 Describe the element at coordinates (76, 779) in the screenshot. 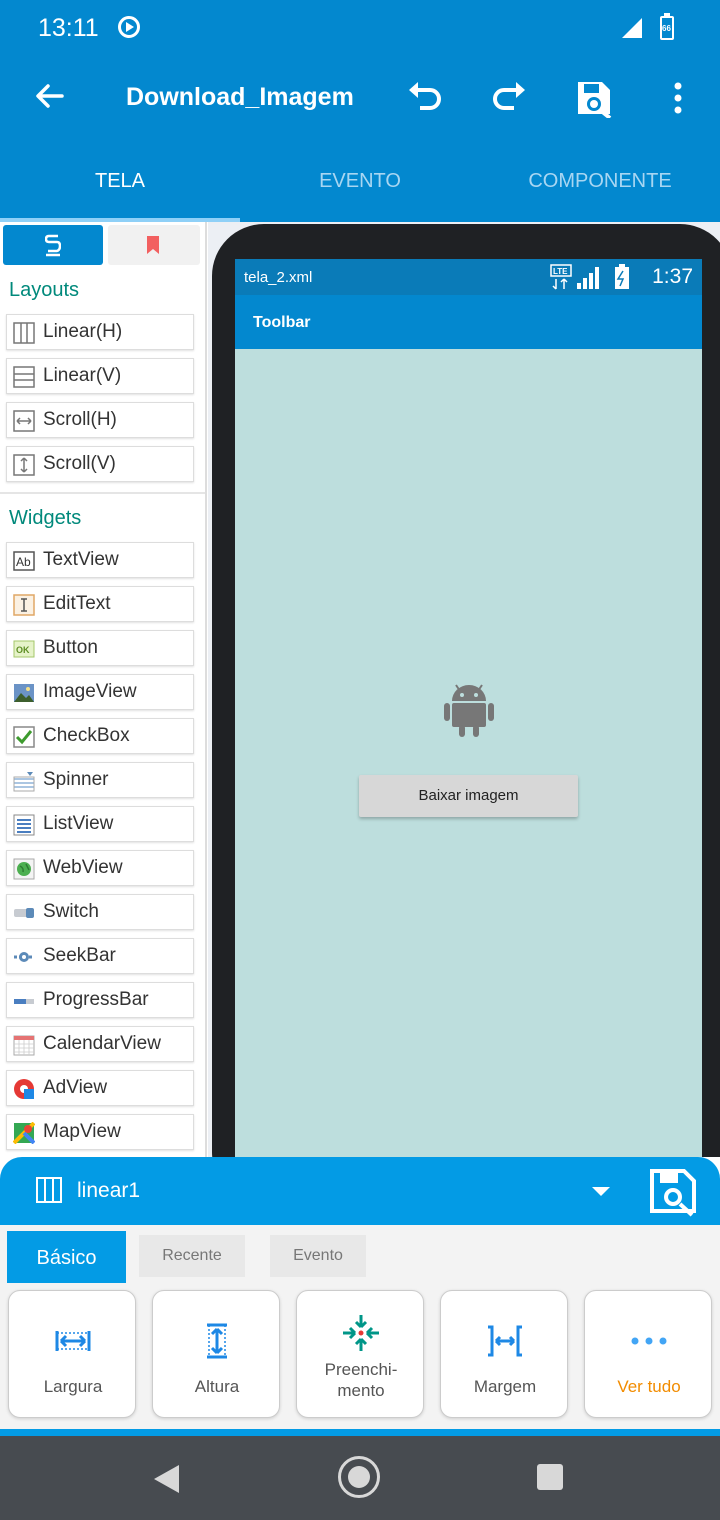

I see `palette-item-label: Spinner` at that location.